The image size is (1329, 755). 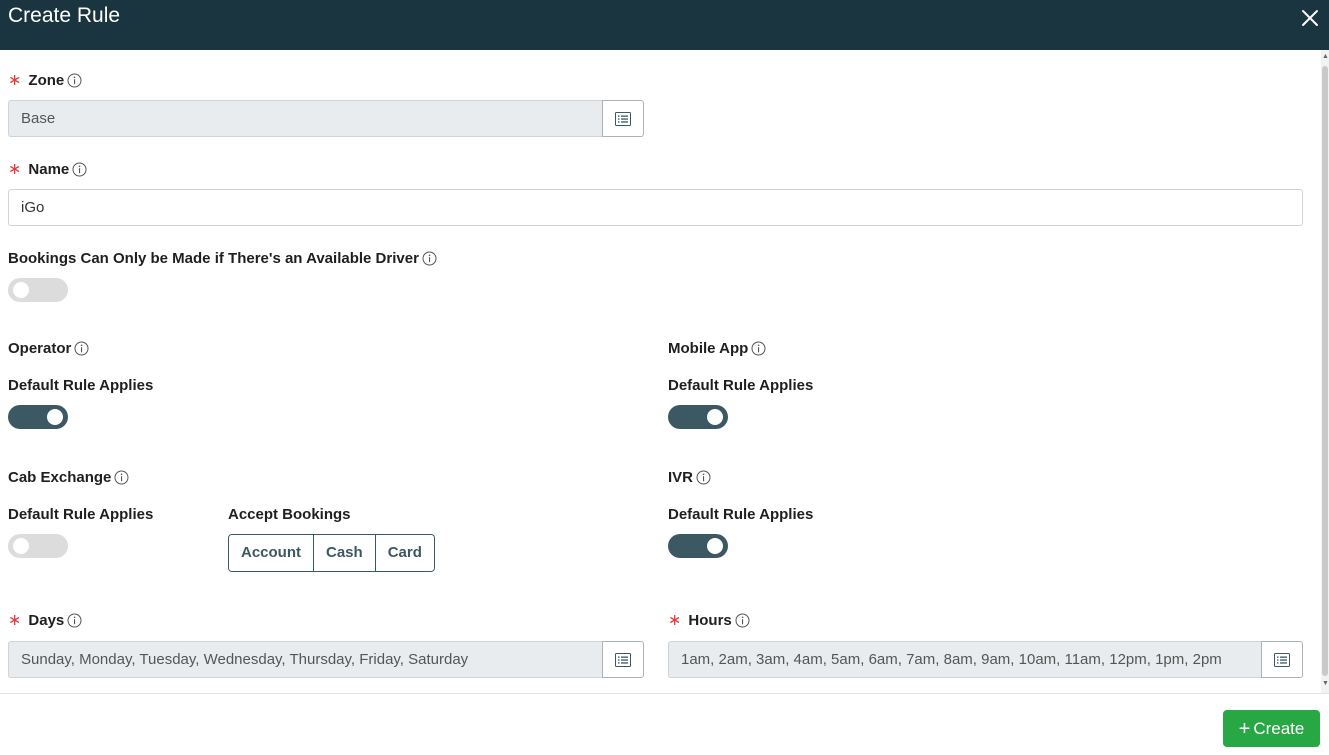 What do you see at coordinates (271, 553) in the screenshot?
I see `accept-account-button: Account` at bounding box center [271, 553].